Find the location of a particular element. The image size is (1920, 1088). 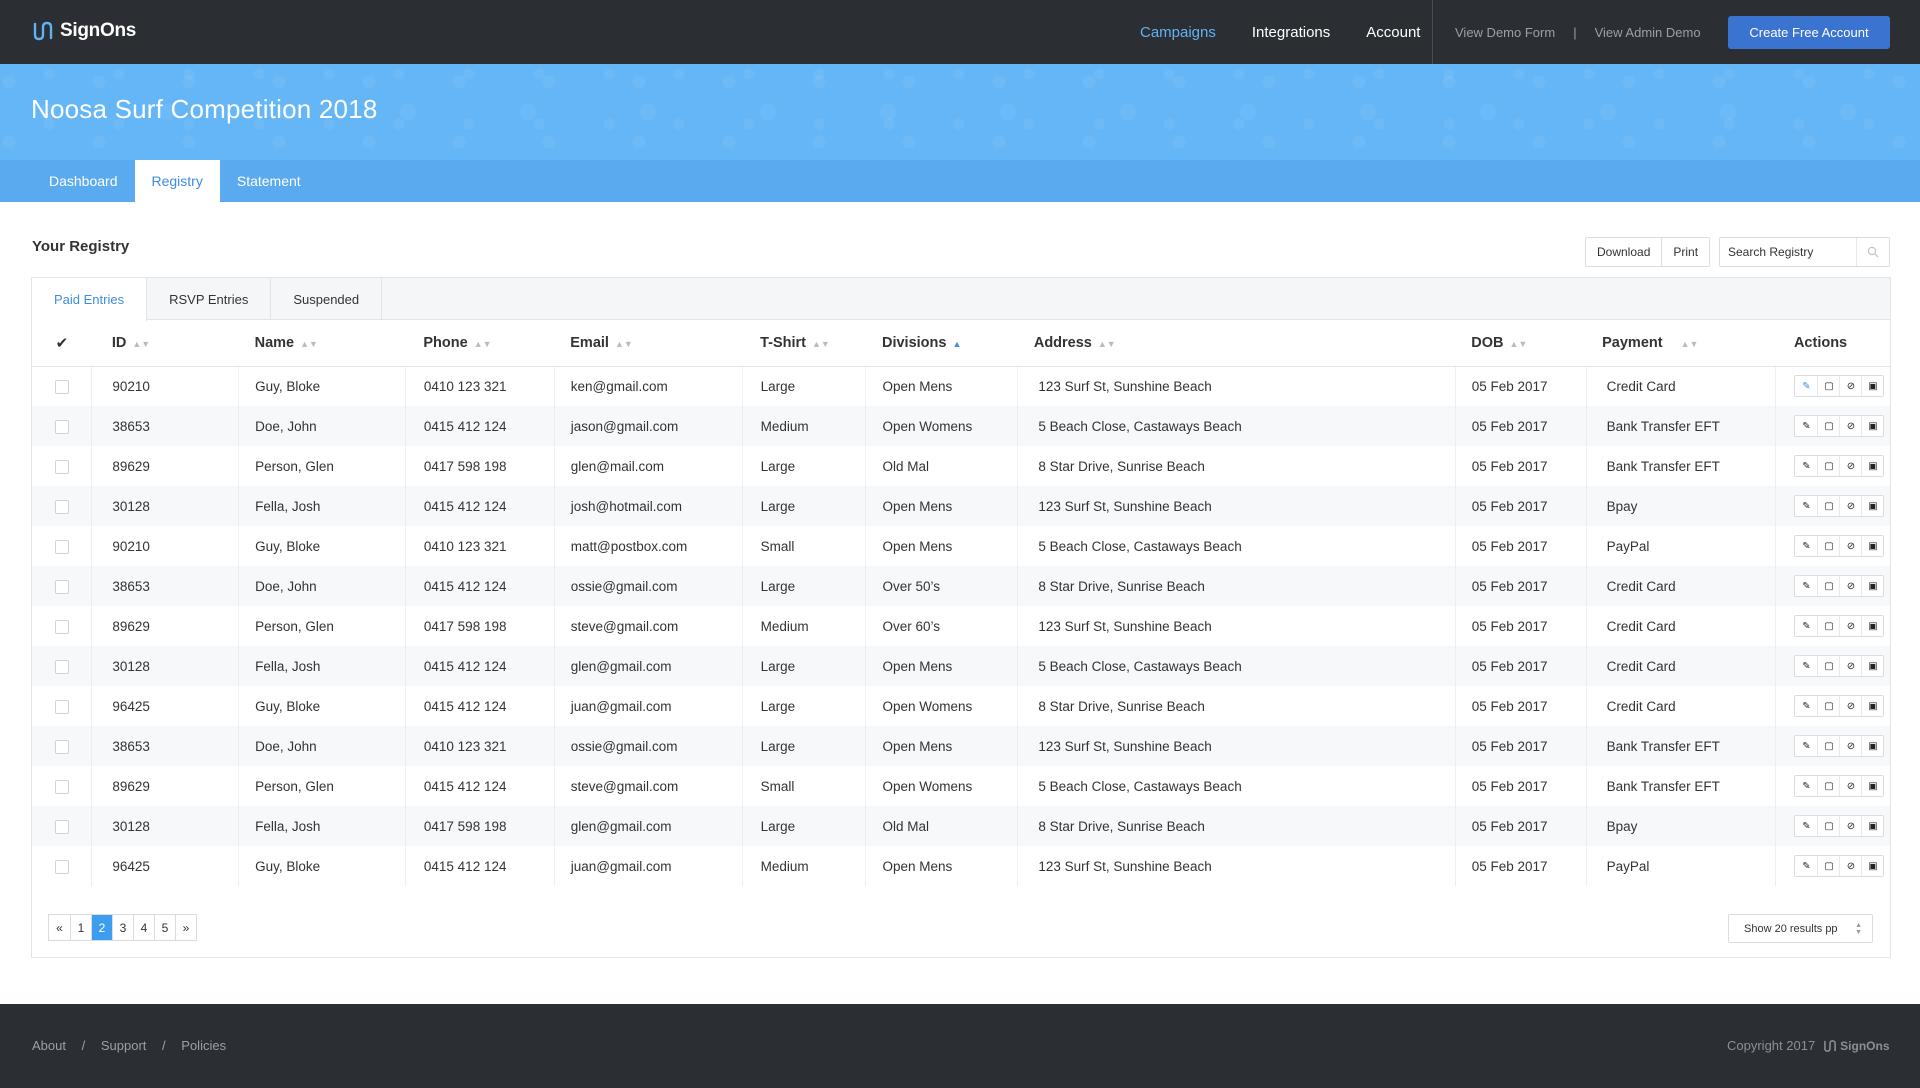

col-header-address: Address ▲▼ is located at coordinates (1236, 343).